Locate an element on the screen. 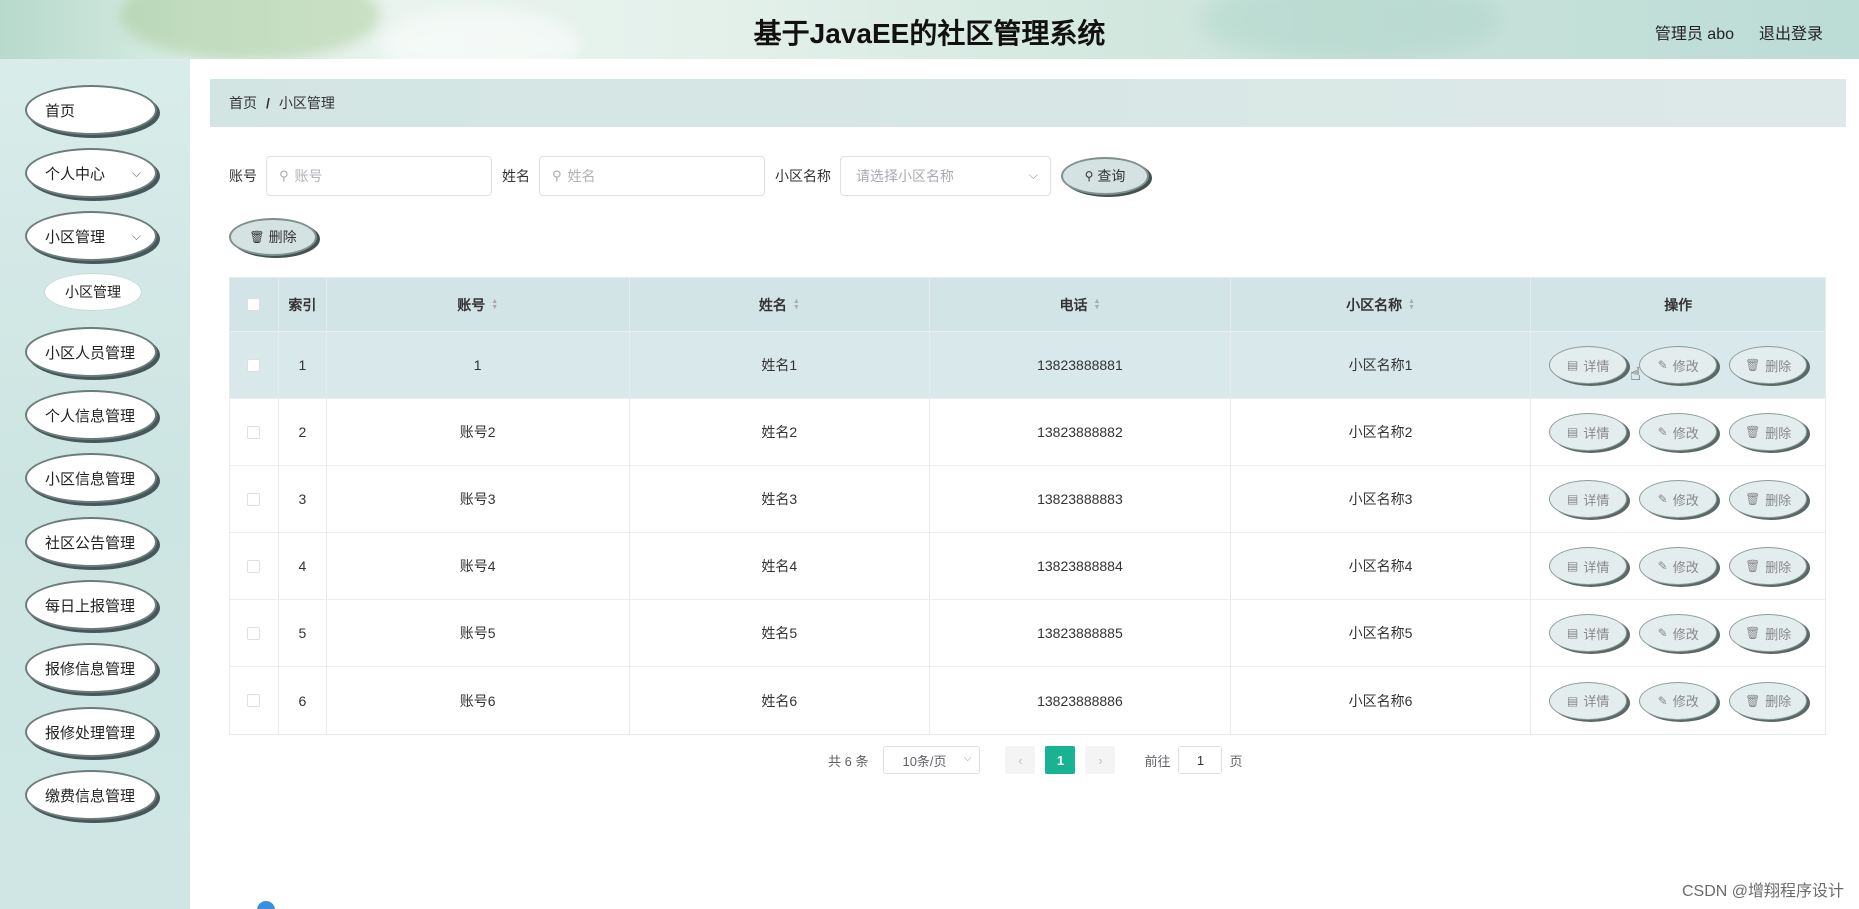 The width and height of the screenshot is (1859, 909). table-row: 5 账号5 姓名5 13823888885 小区名称5 ▤ 详情 ✎ 修改 🗑 删除 is located at coordinates (1027, 633).